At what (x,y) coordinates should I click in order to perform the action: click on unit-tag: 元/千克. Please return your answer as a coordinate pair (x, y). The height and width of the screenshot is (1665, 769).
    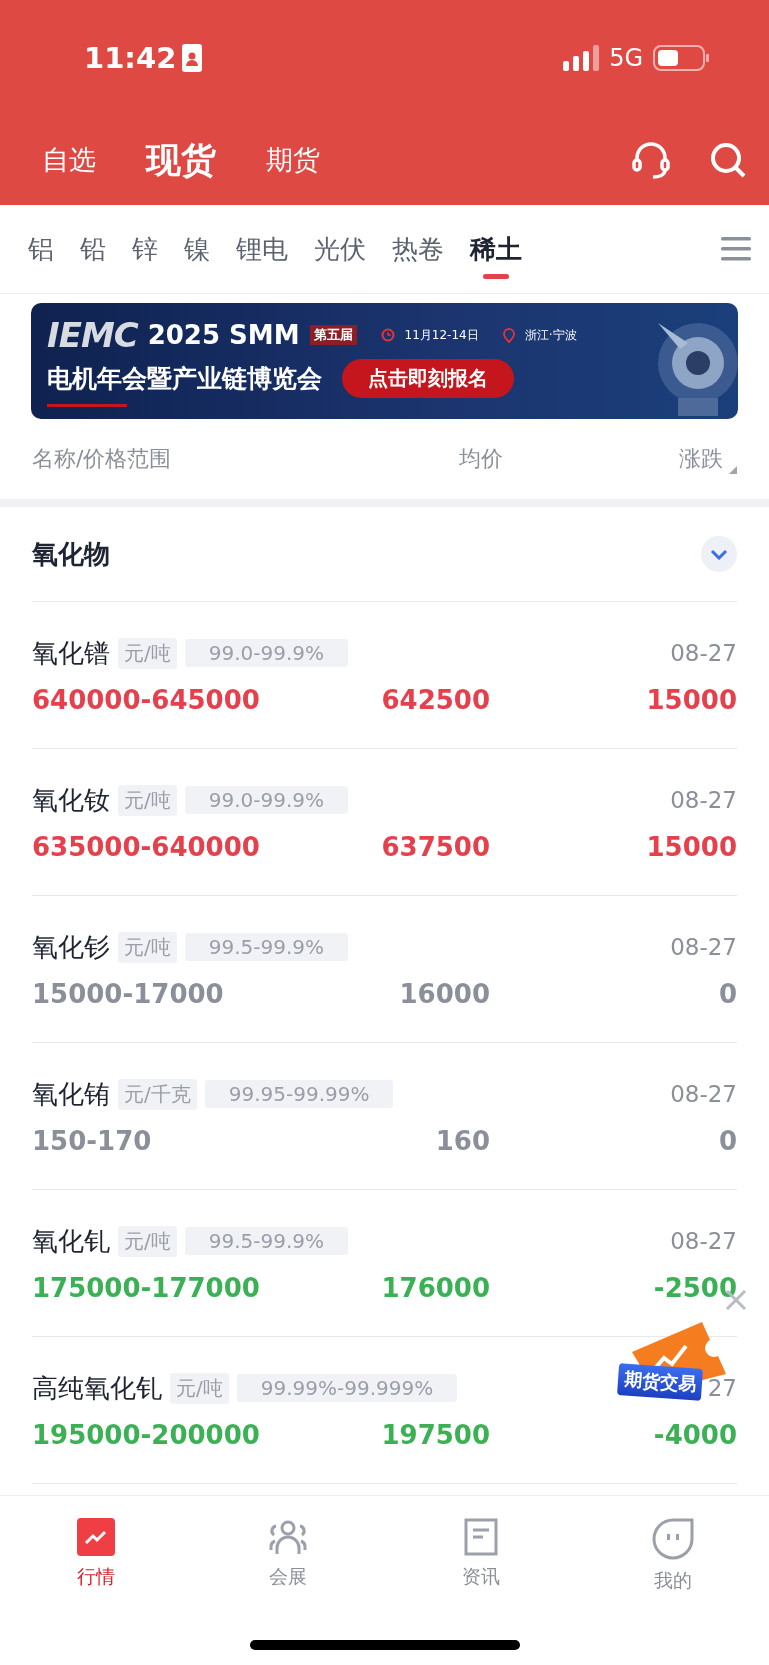
    Looking at the image, I should click on (157, 1094).